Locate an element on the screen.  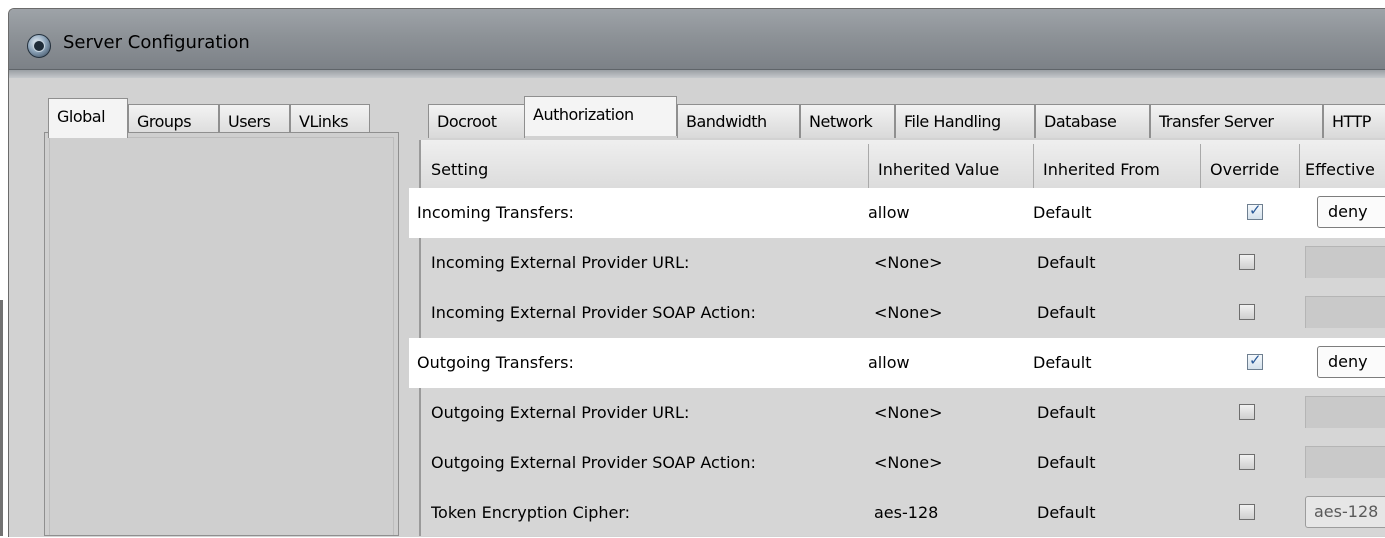
frame-edge is located at coordinates (1, 418).